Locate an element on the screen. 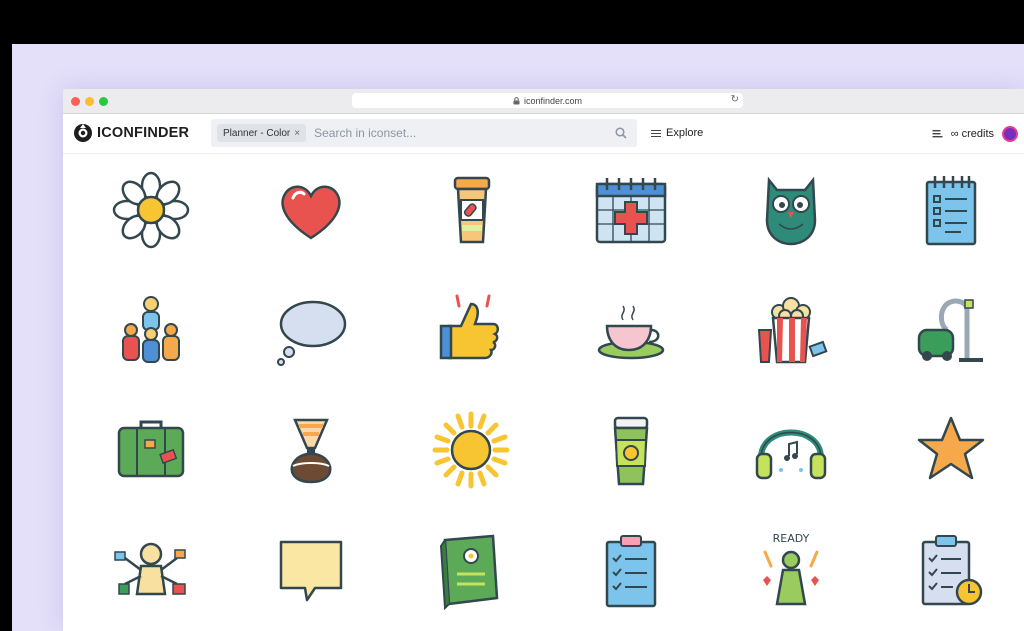  multitasking-person-icon is located at coordinates (150, 569).